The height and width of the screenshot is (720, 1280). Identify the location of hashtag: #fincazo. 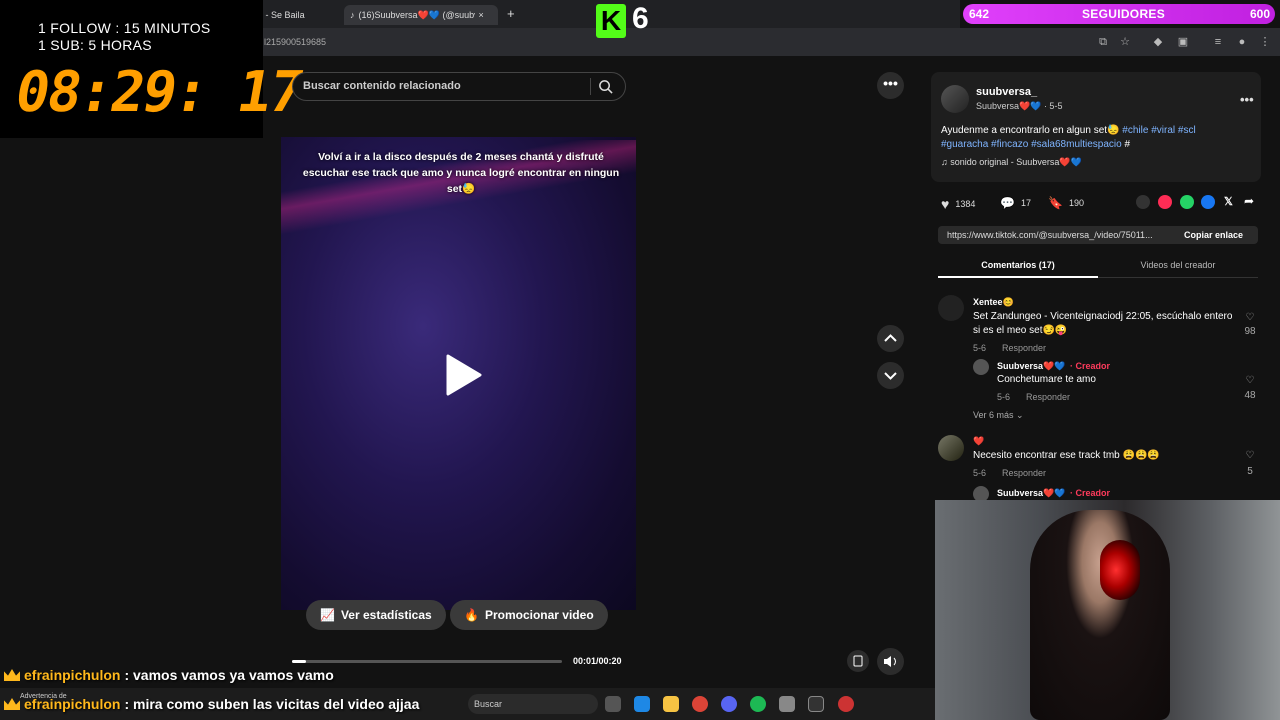
(1009, 144).